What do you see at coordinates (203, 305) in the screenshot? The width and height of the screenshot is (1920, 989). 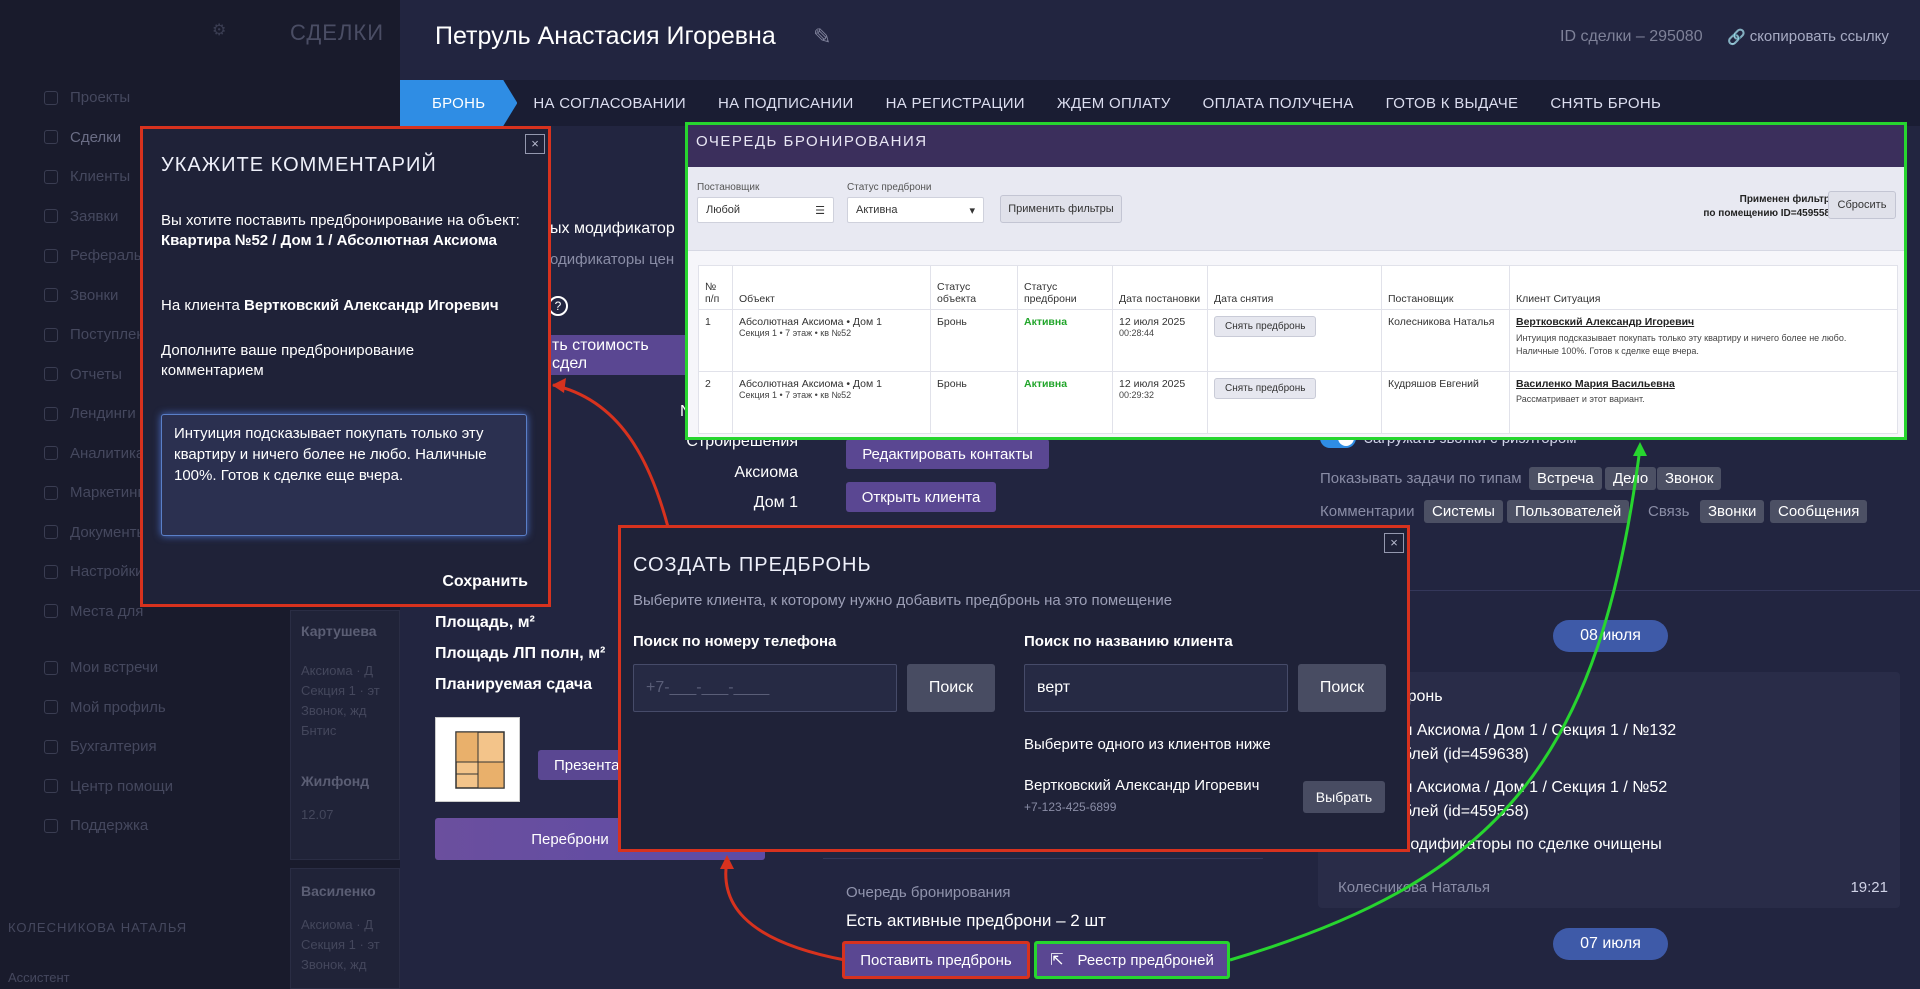 I see `client-text-prefix: На клиента` at bounding box center [203, 305].